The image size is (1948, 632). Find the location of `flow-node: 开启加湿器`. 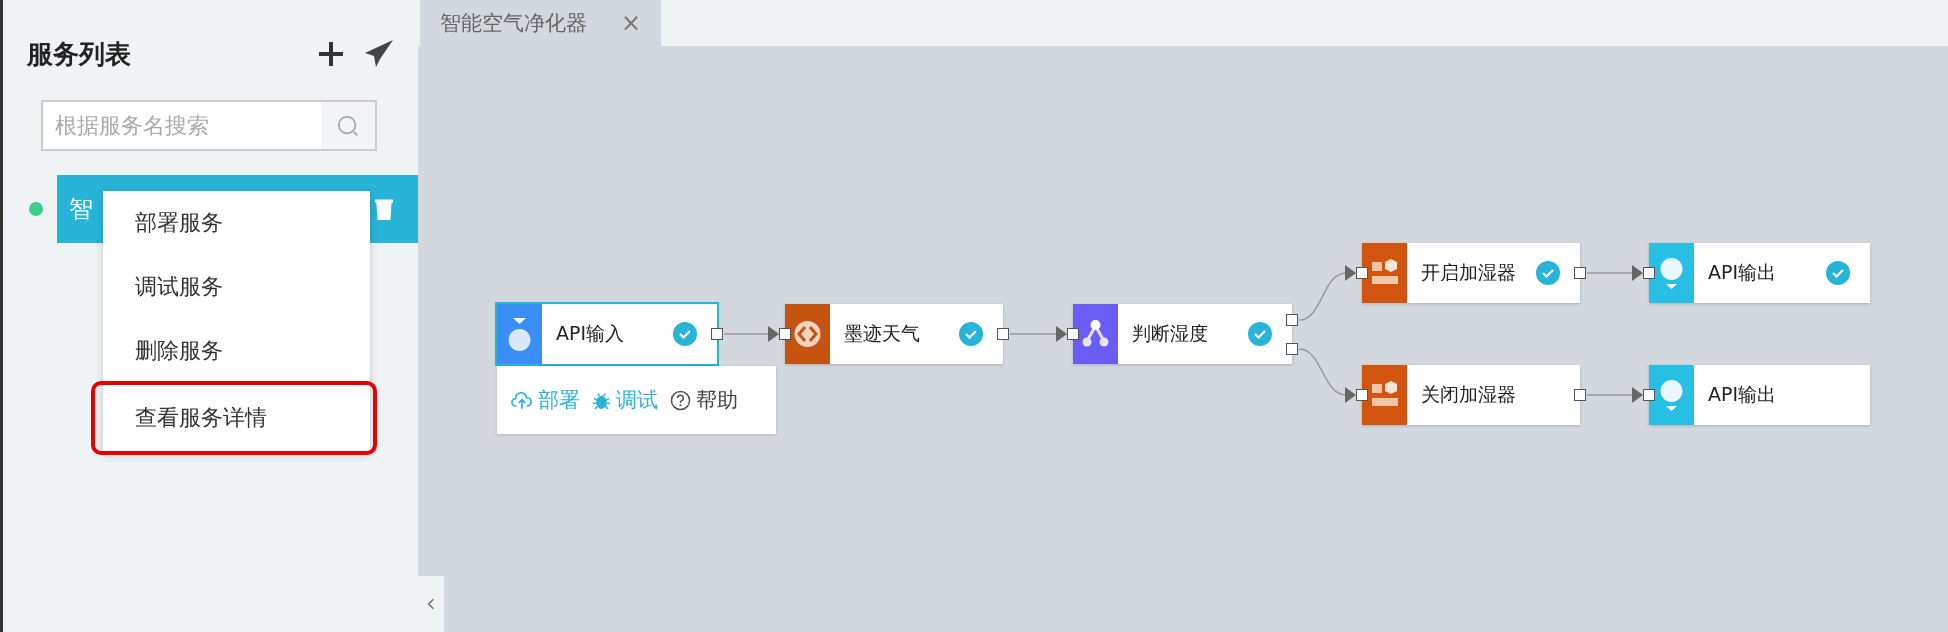

flow-node: 开启加湿器 is located at coordinates (1471, 273).